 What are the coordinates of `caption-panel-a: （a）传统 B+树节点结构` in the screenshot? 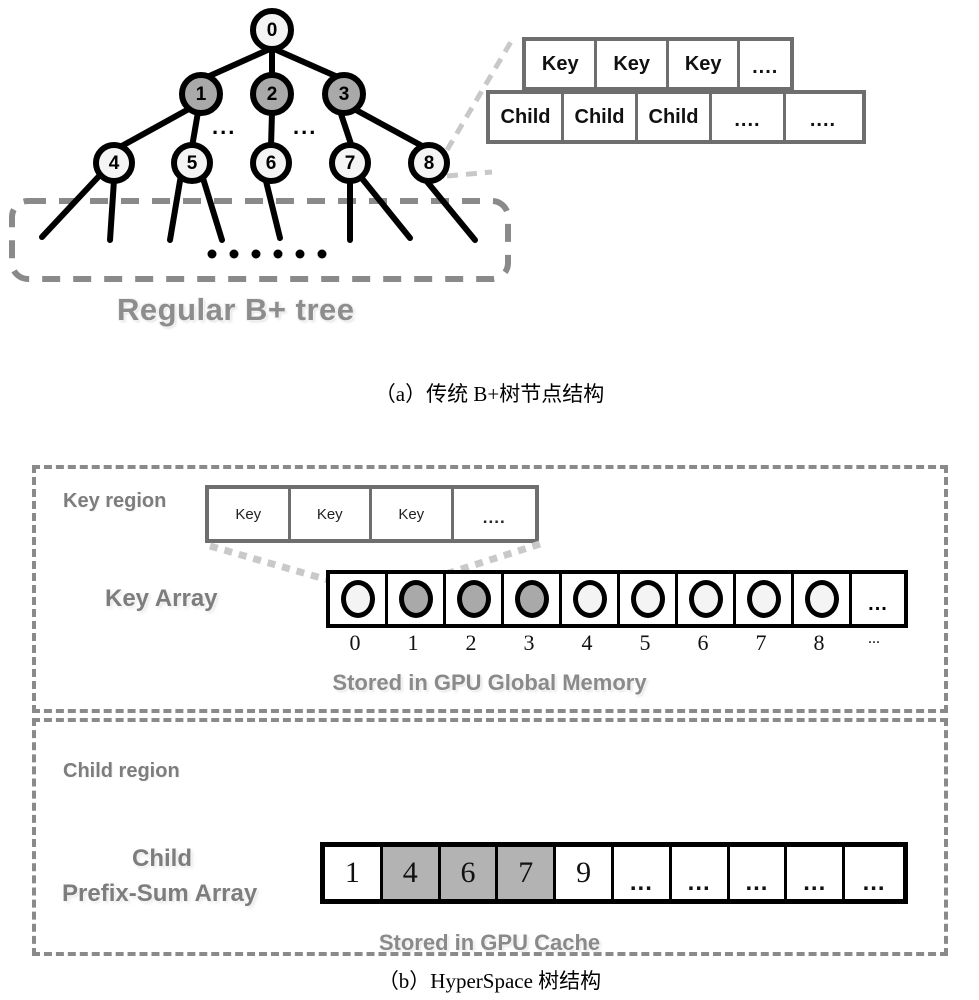 It's located at (489, 394).